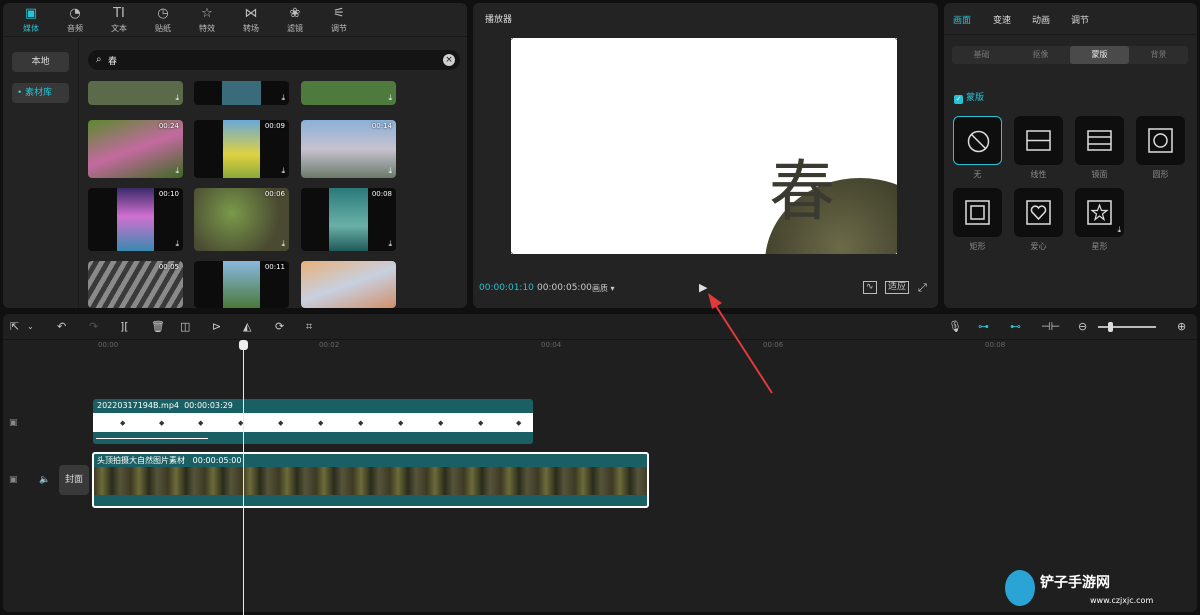 The width and height of the screenshot is (1200, 615). Describe the element at coordinates (1075, 583) in the screenshot. I see `watermark-title: 铲子手游网` at that location.